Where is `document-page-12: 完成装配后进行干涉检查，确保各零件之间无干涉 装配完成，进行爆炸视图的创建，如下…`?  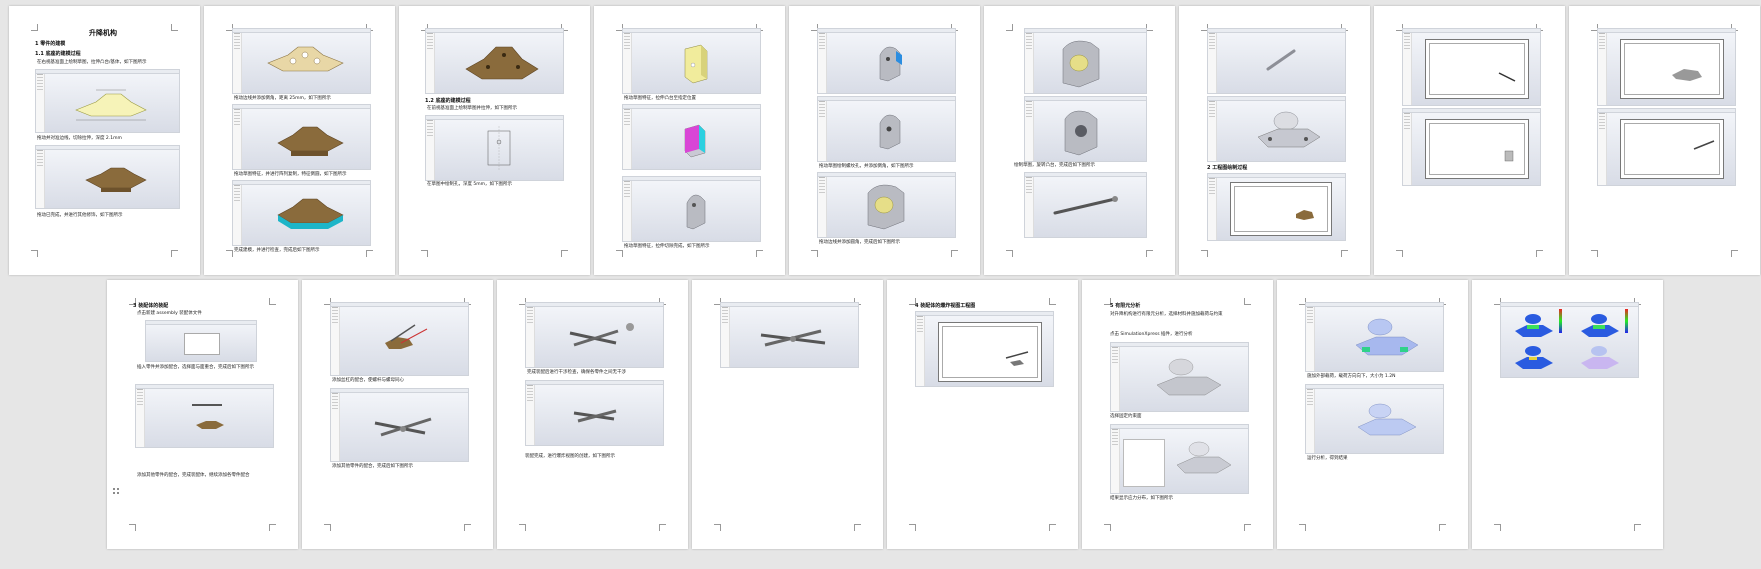 document-page-12: 完成装配后进行干涉检查，确保各零件之间无干涉 装配完成，进行爆炸视图的创建，如下… is located at coordinates (592, 414).